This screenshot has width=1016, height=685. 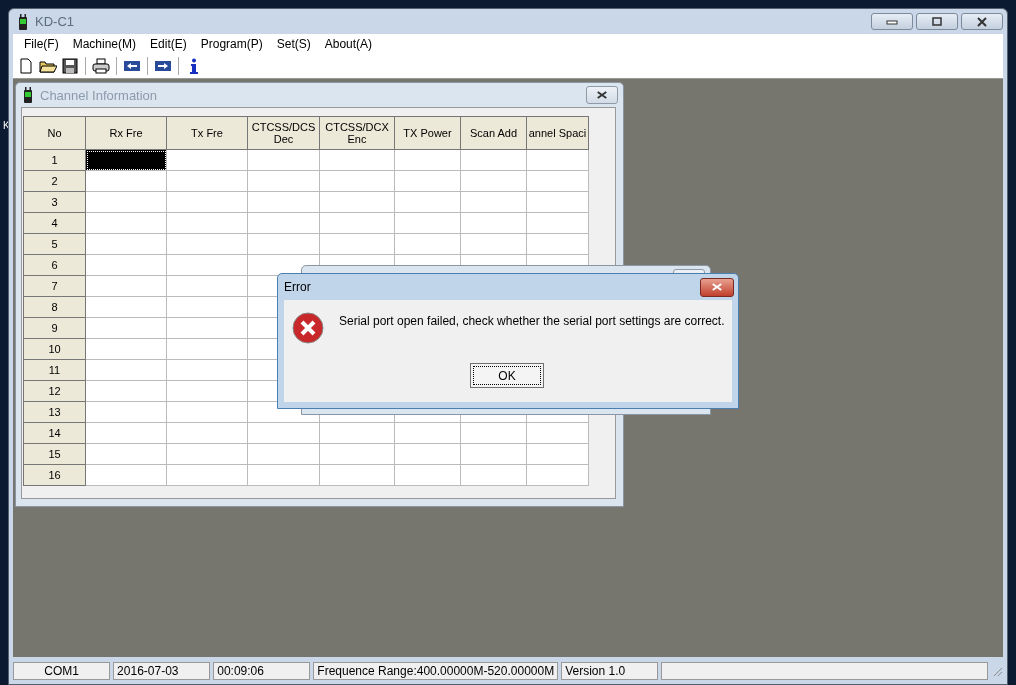 What do you see at coordinates (126, 133) in the screenshot?
I see `column-header: Rx Fre` at bounding box center [126, 133].